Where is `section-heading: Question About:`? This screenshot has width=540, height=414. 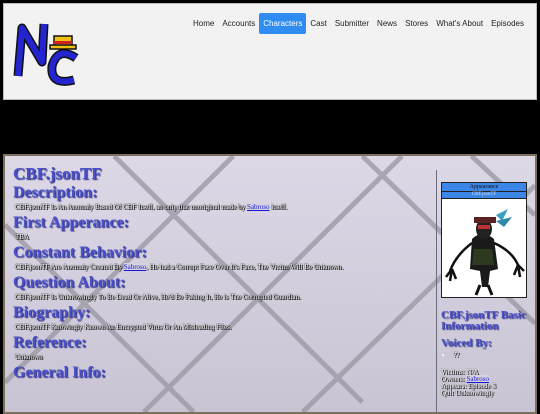 section-heading: Question About: is located at coordinates (69, 282).